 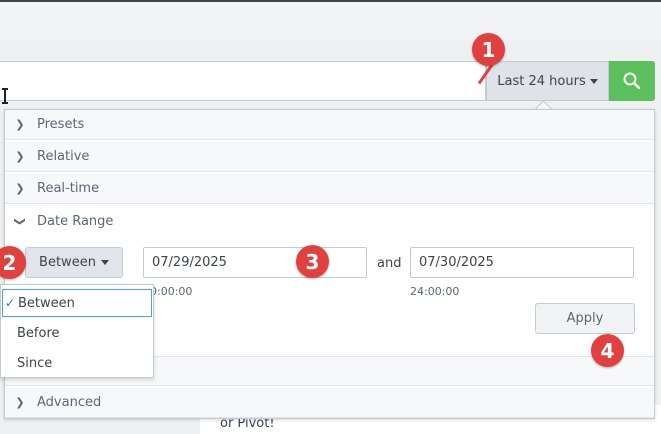 I want to click on menu-item-label: Between, so click(x=46, y=303).